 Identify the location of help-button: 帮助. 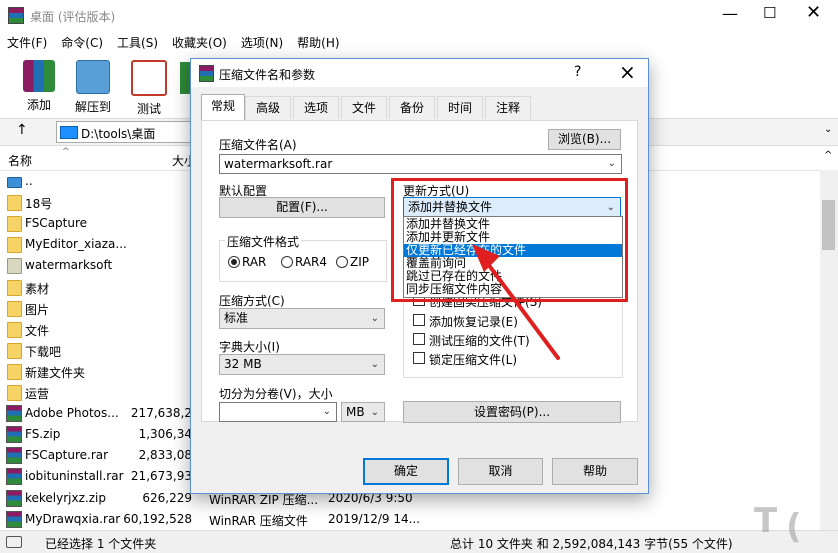
(595, 471).